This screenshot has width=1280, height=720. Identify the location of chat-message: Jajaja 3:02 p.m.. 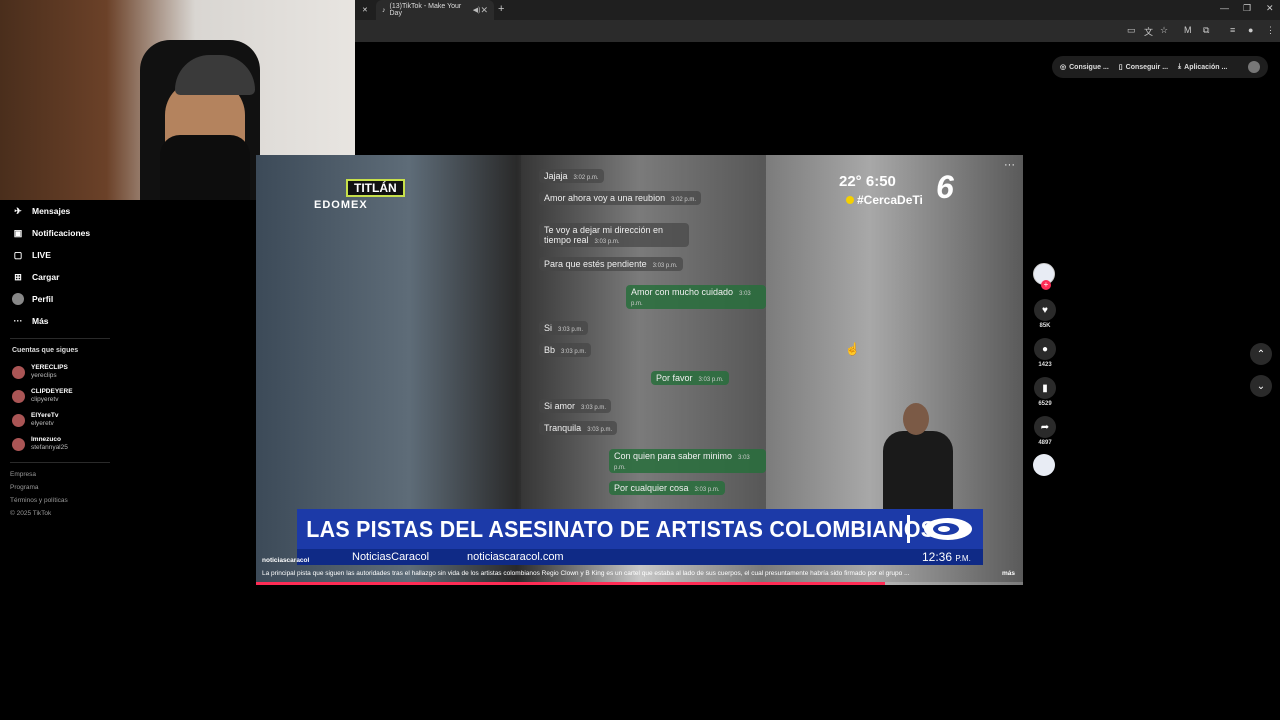
(571, 176).